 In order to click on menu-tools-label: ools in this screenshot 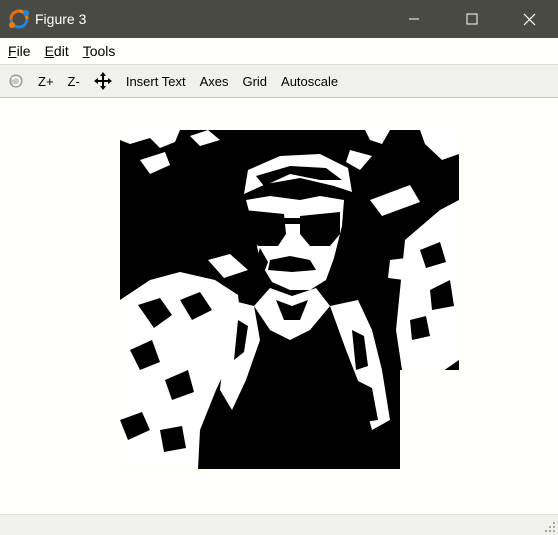, I will do `click(102, 51)`.